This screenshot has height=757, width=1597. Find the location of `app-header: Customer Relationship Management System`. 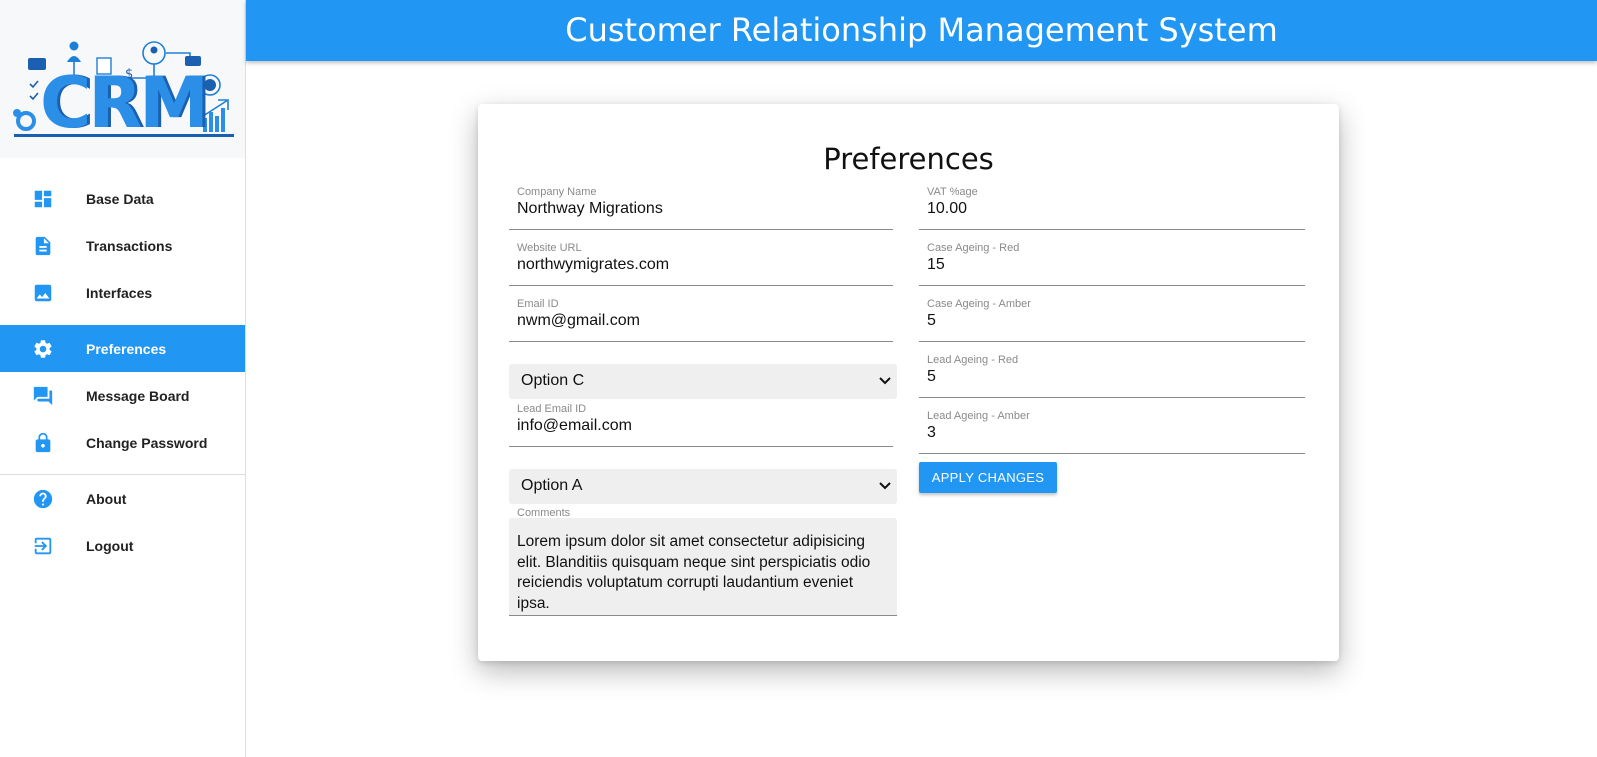

app-header: Customer Relationship Management System is located at coordinates (921, 30).